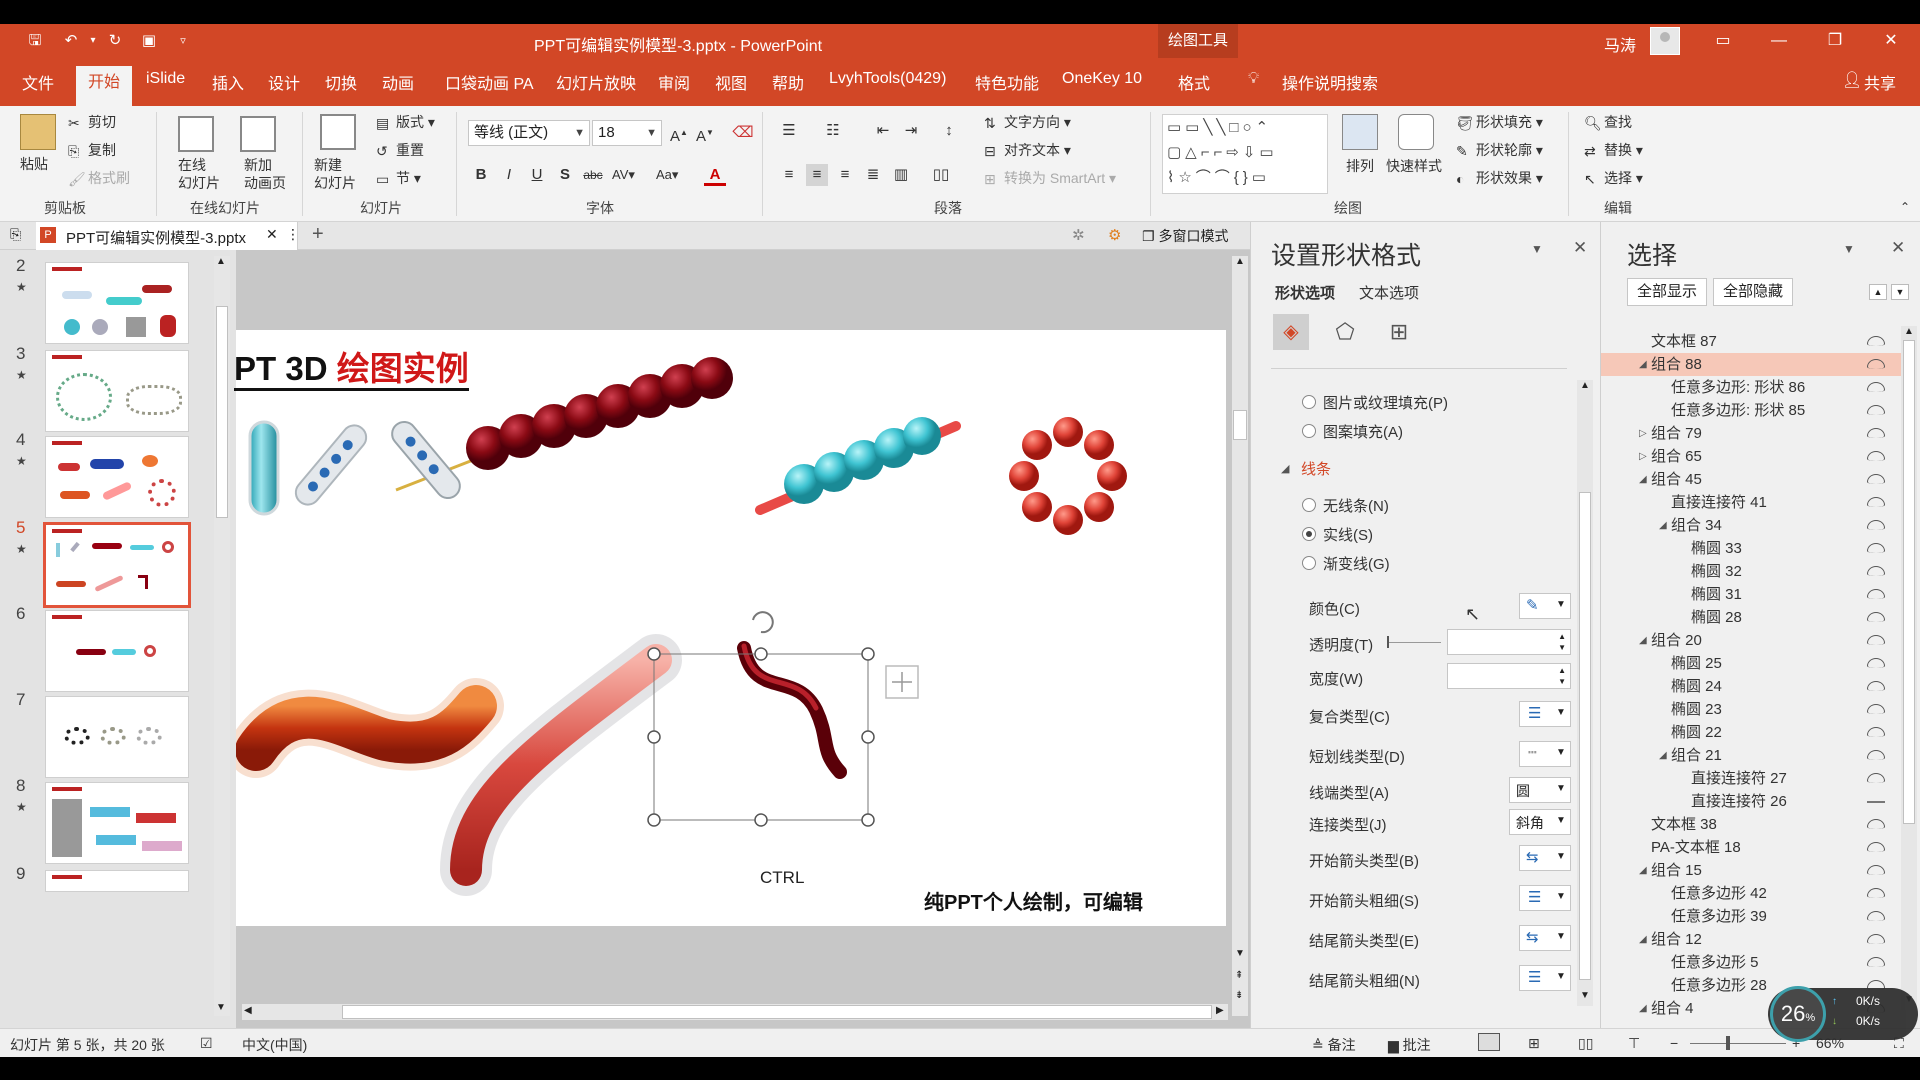 The height and width of the screenshot is (1080, 1920). What do you see at coordinates (1751, 847) in the screenshot?
I see `selection-tree-item: PA-文本框 18` at bounding box center [1751, 847].